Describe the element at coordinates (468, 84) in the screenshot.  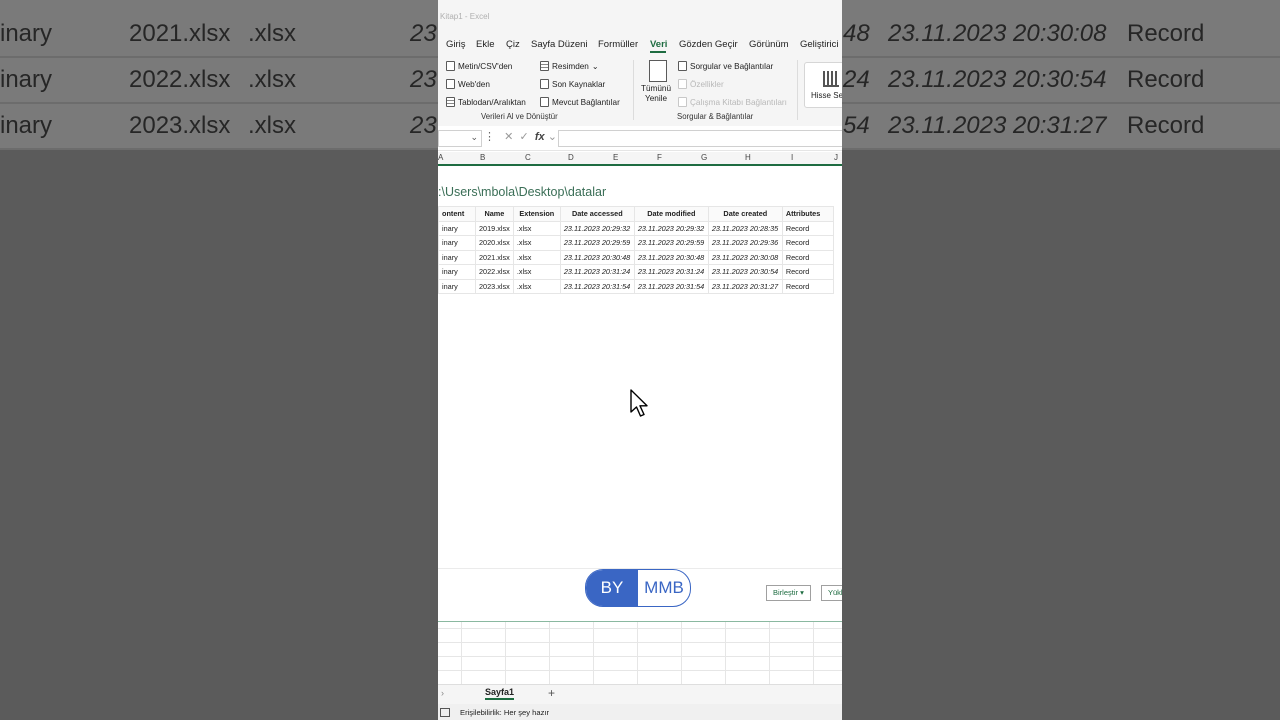
I see `from-web-button: Web'den` at that location.